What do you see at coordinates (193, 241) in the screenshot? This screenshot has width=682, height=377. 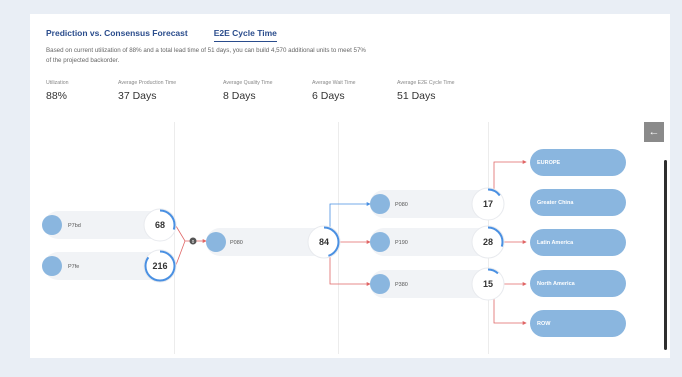 I see `junction-node: 0` at bounding box center [193, 241].